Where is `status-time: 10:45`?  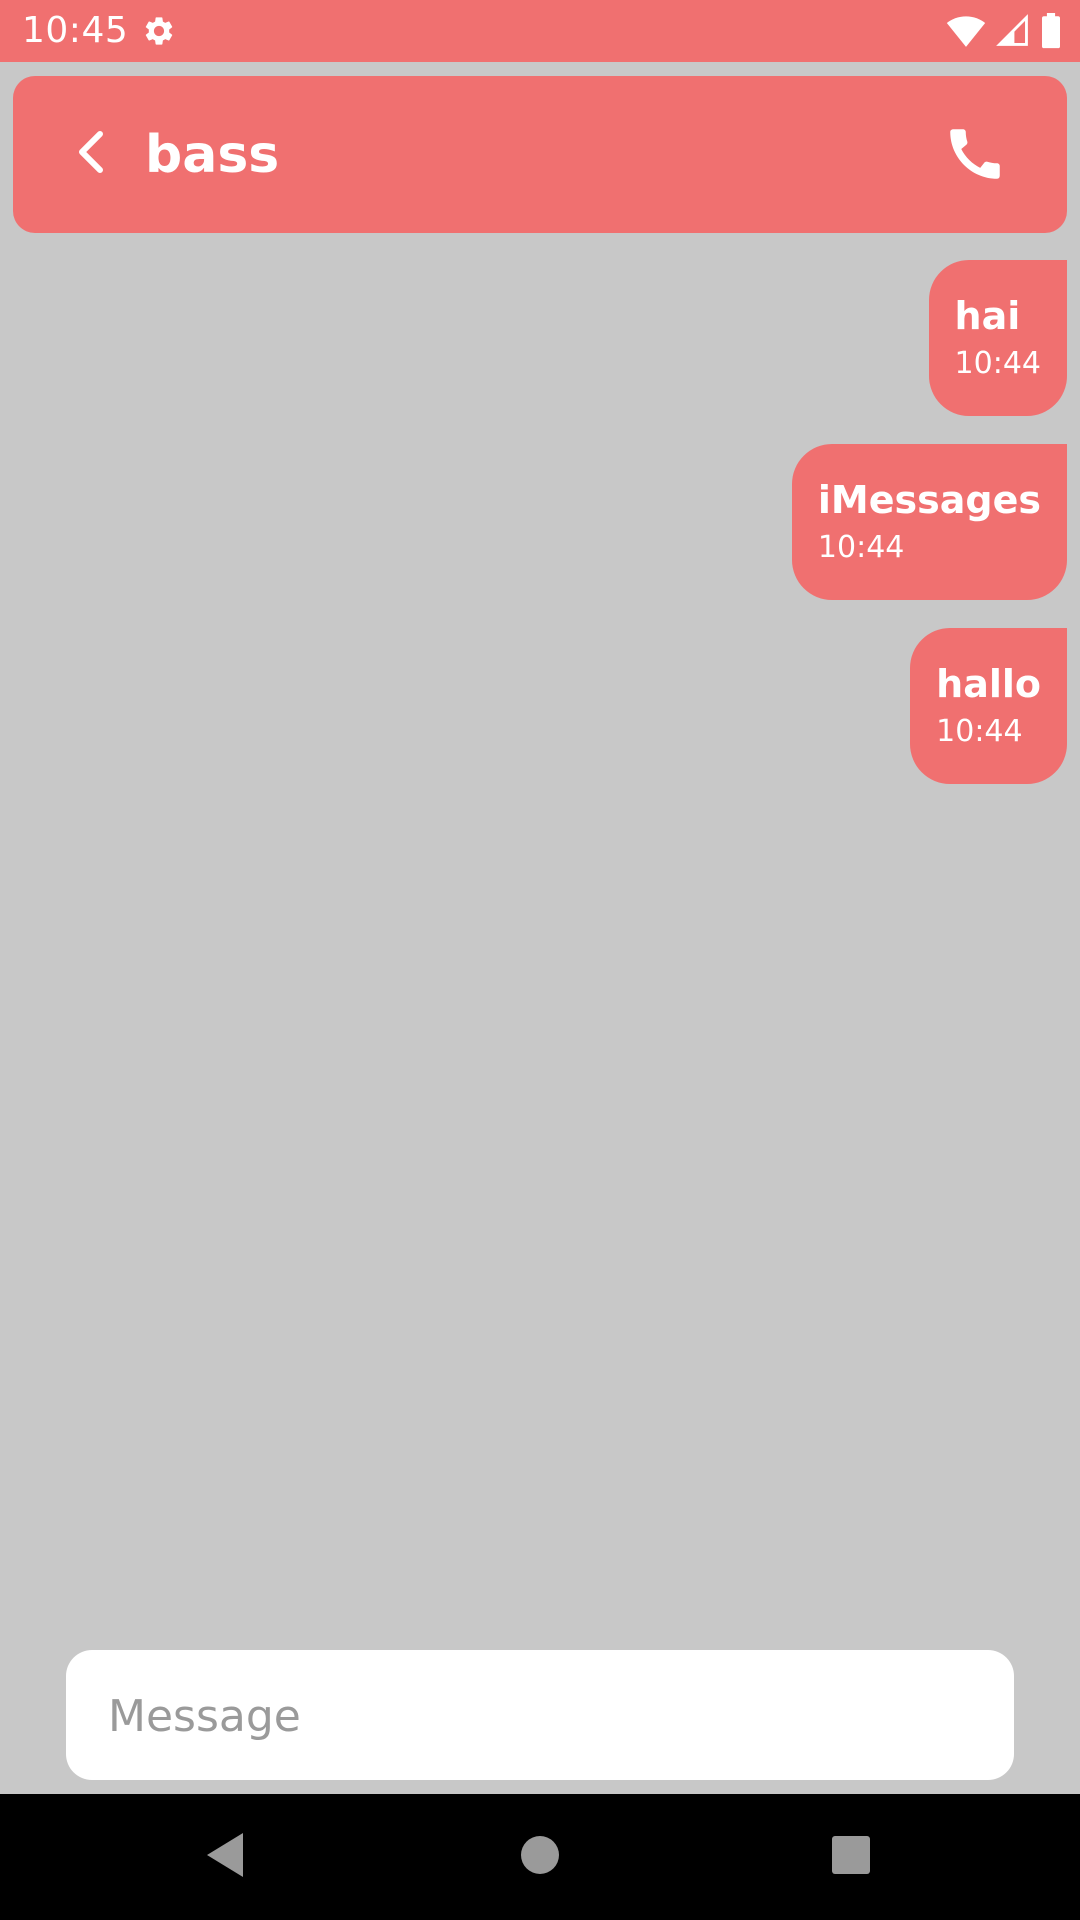
status-time: 10:45 is located at coordinates (75, 30).